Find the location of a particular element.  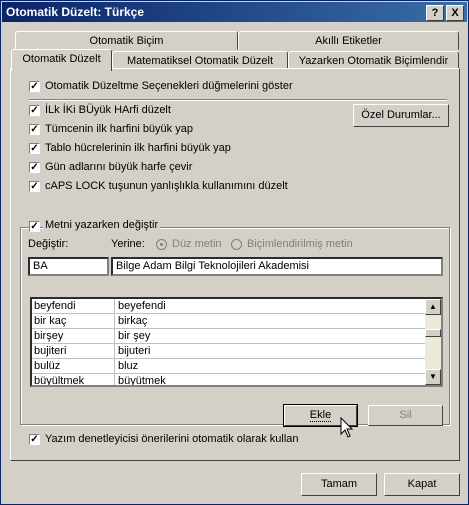

list-cell-with: bir şey is located at coordinates (134, 336).